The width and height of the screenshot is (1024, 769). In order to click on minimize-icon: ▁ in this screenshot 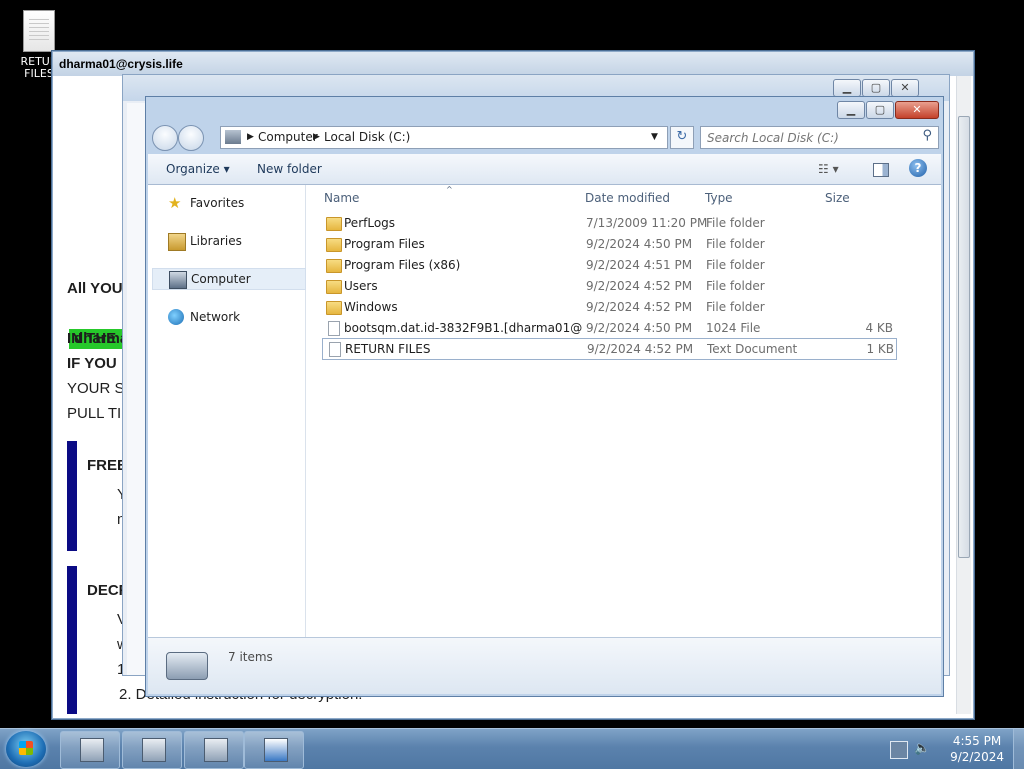, I will do `click(847, 87)`.